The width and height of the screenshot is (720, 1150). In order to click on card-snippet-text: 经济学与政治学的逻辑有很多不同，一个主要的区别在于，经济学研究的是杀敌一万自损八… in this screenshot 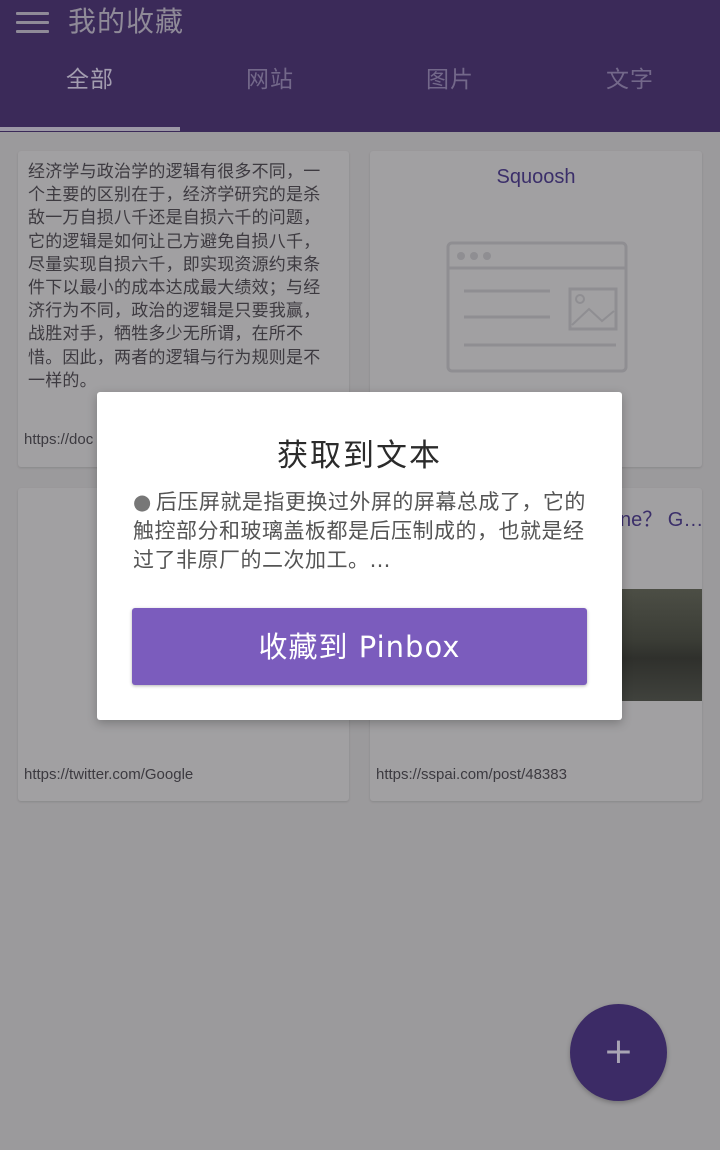, I will do `click(174, 276)`.